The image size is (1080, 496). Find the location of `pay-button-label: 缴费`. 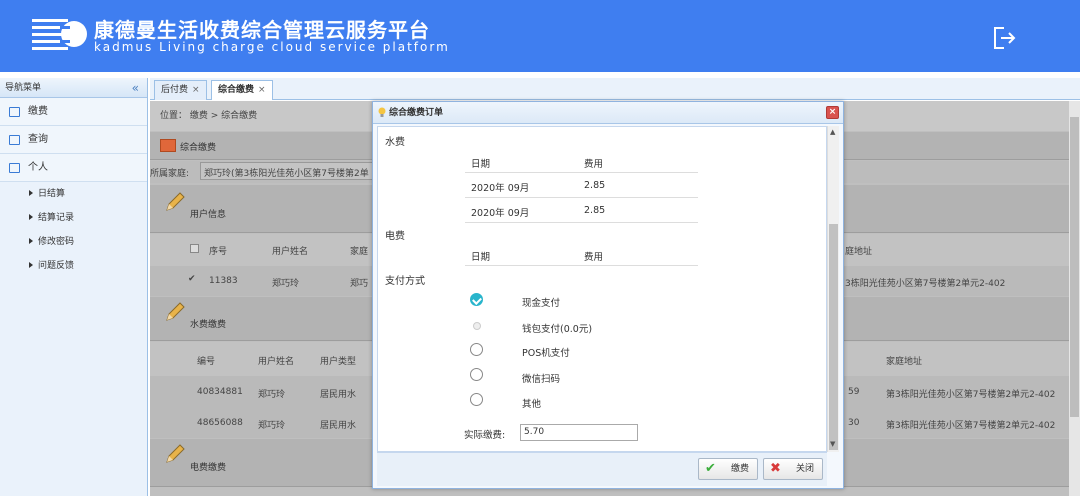

pay-button-label: 缴费 is located at coordinates (739, 469).